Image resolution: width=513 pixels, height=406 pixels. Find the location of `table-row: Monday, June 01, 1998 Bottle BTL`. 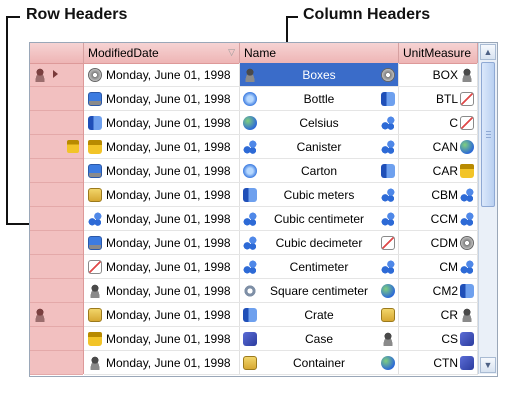

table-row: Monday, June 01, 1998 Bottle BTL is located at coordinates (281, 99).